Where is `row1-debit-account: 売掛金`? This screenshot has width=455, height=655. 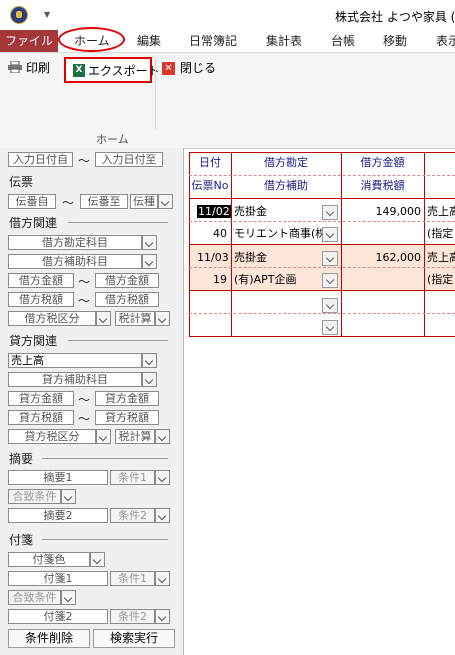 row1-debit-account: 売掛金 is located at coordinates (278, 212).